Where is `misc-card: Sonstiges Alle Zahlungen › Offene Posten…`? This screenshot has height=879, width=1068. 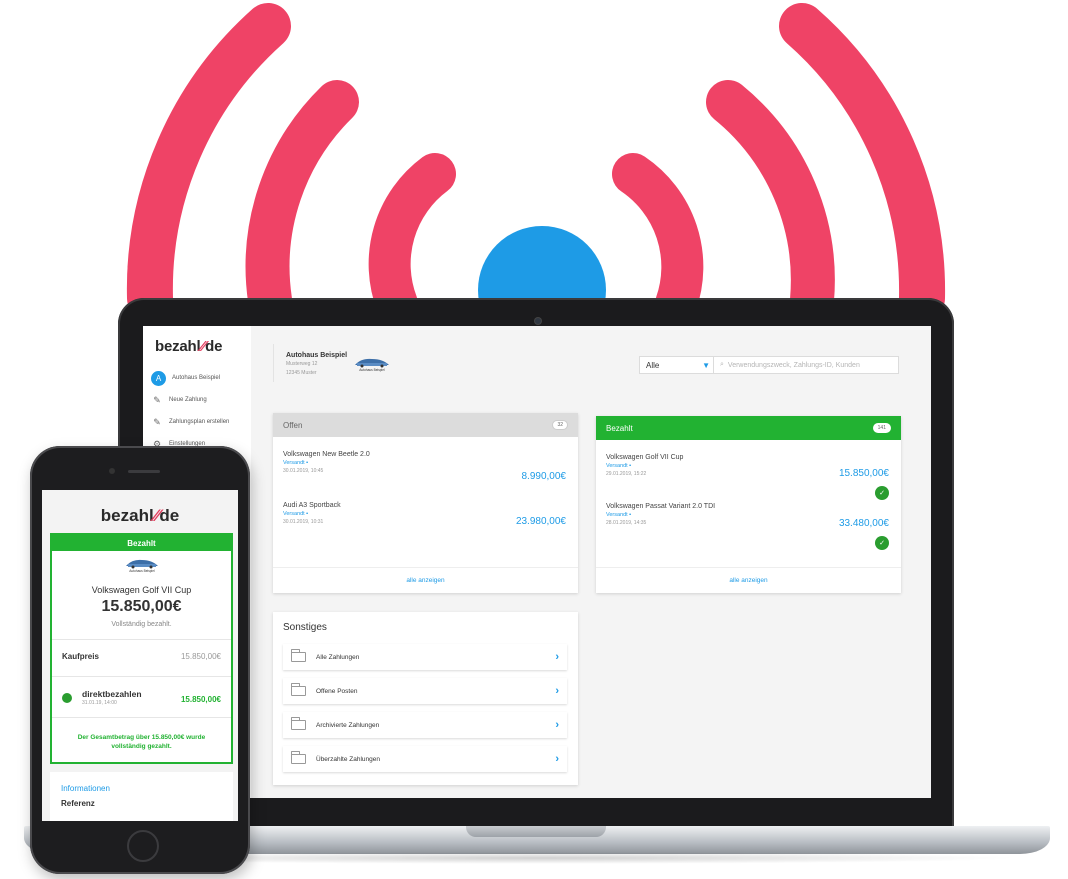 misc-card: Sonstiges Alle Zahlungen › Offene Posten… is located at coordinates (425, 698).